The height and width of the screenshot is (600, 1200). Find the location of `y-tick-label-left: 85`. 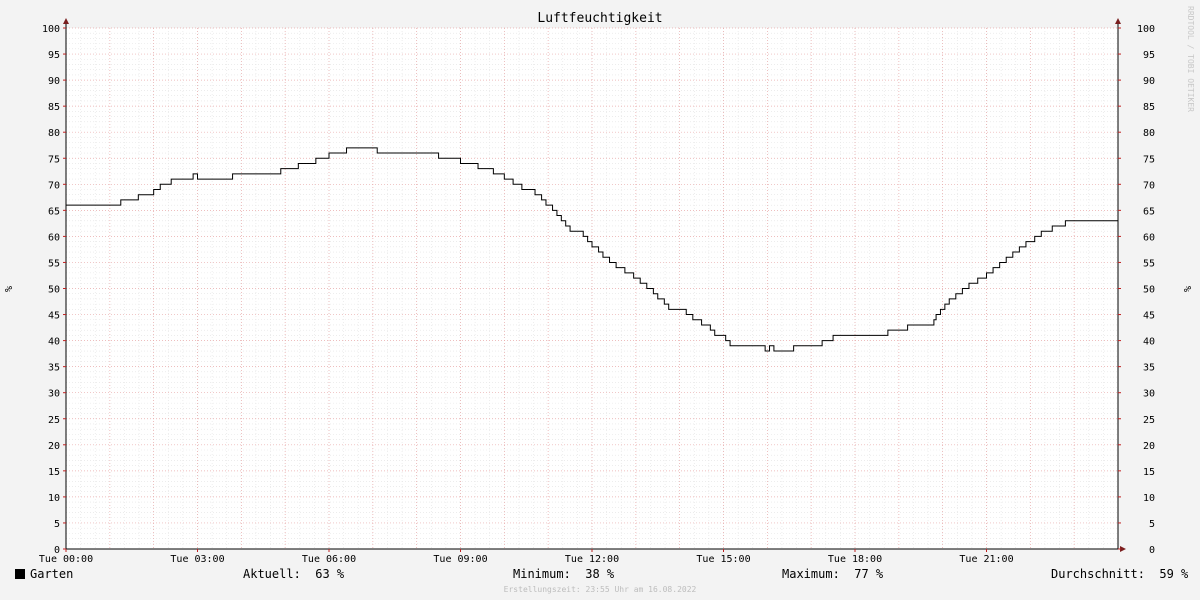

y-tick-label-left: 85 is located at coordinates (54, 107).